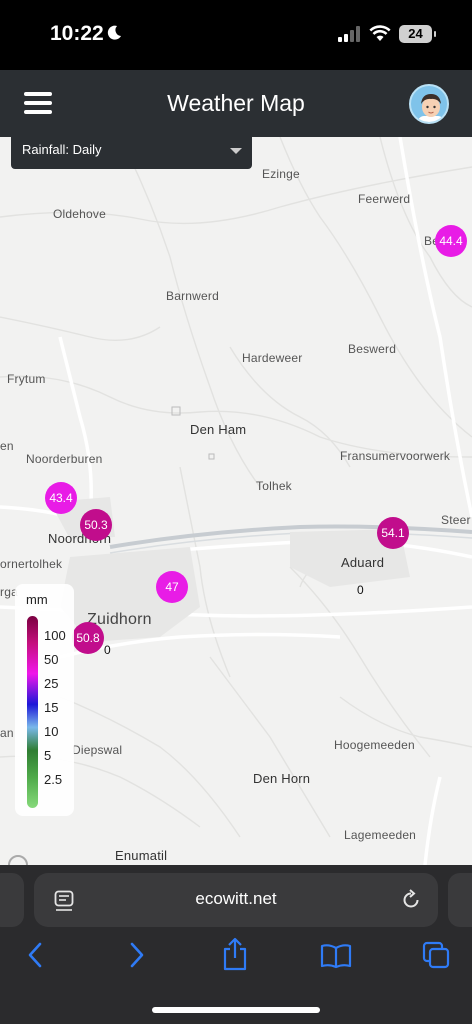 The height and width of the screenshot is (1024, 472). What do you see at coordinates (411, 900) in the screenshot?
I see `reload-icon` at bounding box center [411, 900].